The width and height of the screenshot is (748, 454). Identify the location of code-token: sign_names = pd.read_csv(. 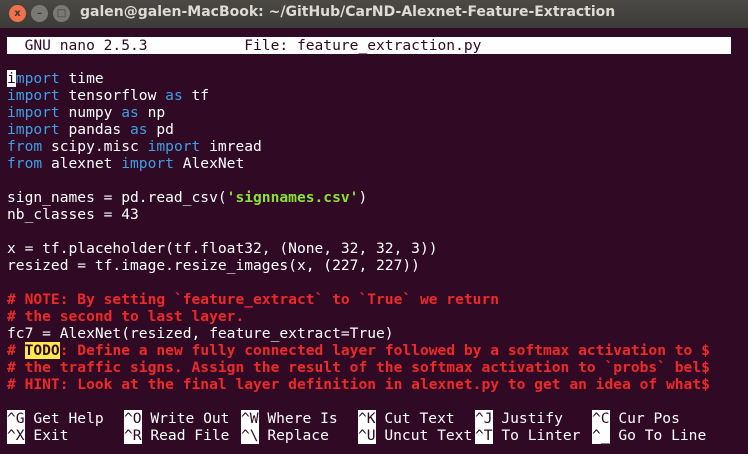
(117, 197).